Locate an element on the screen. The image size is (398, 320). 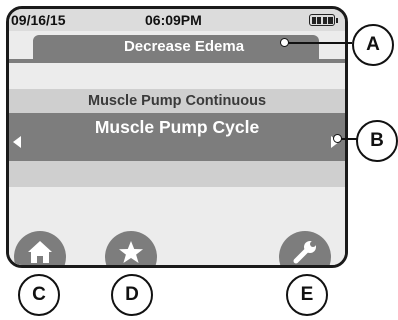
callout-e: E is located at coordinates (307, 295).